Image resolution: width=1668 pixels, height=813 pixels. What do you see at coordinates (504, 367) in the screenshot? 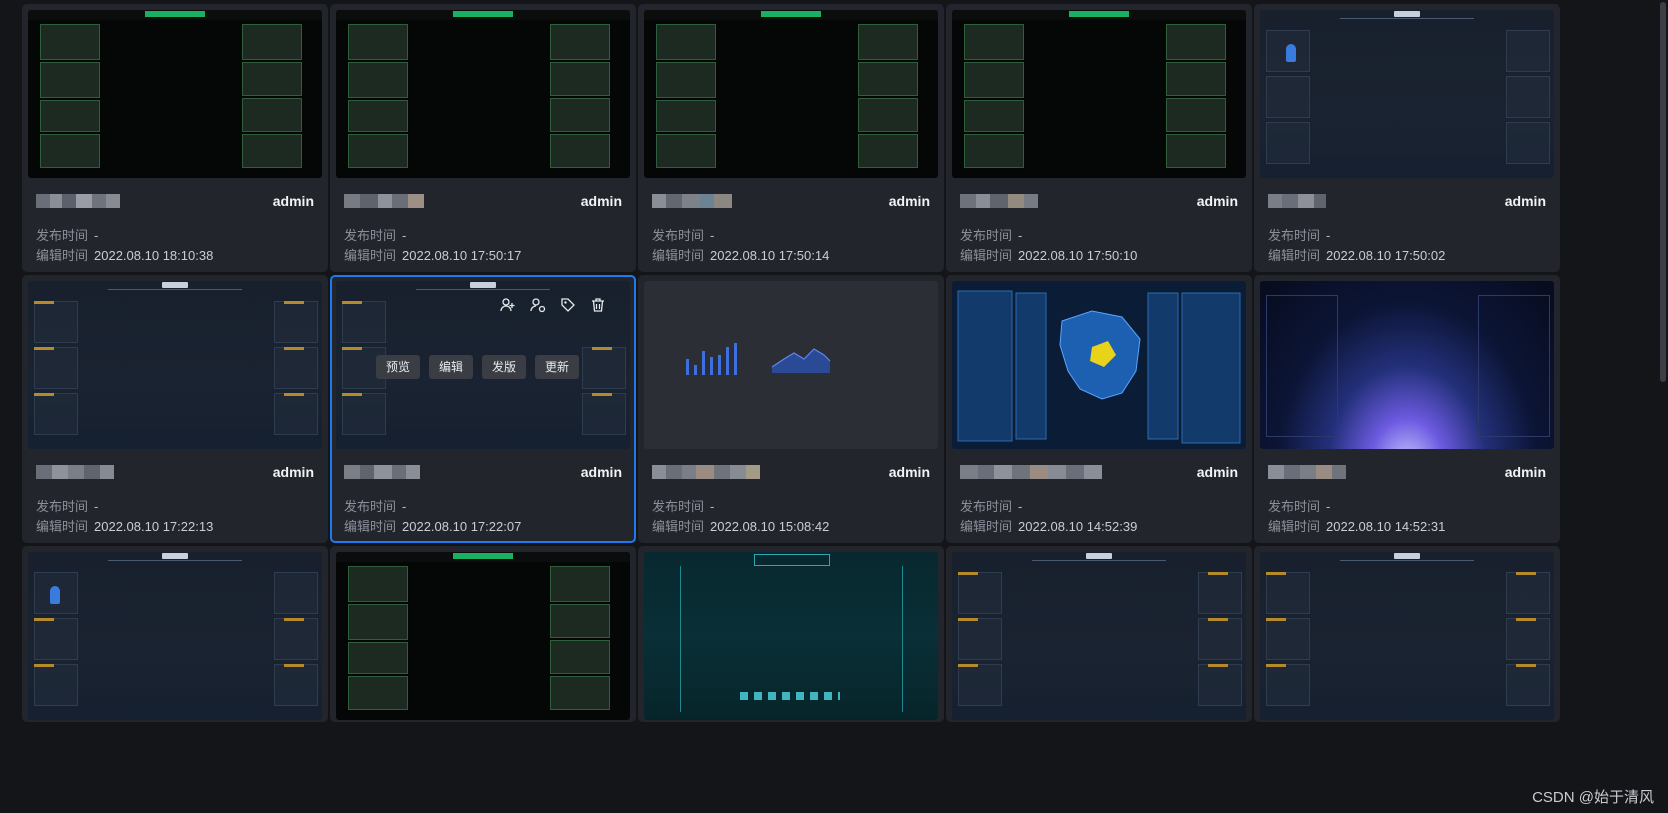
I see `publish-button: 发版` at bounding box center [504, 367].